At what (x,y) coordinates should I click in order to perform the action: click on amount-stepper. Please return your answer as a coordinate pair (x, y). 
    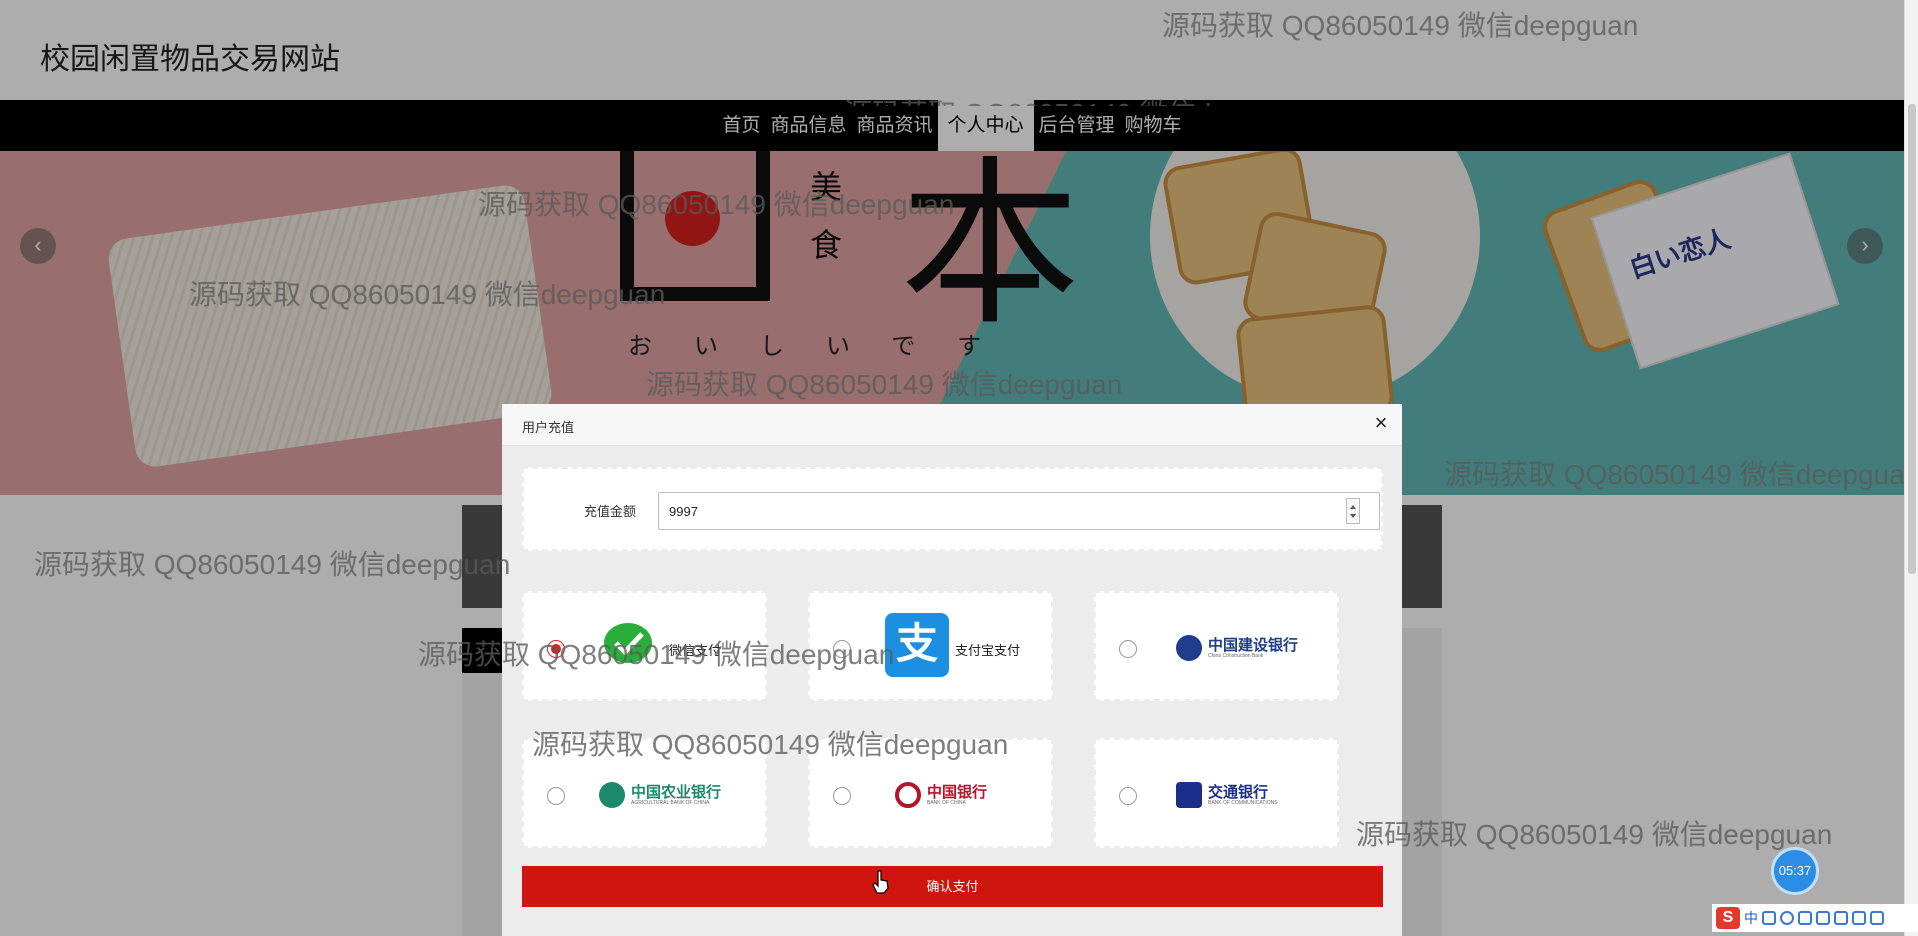
    Looking at the image, I should click on (1353, 511).